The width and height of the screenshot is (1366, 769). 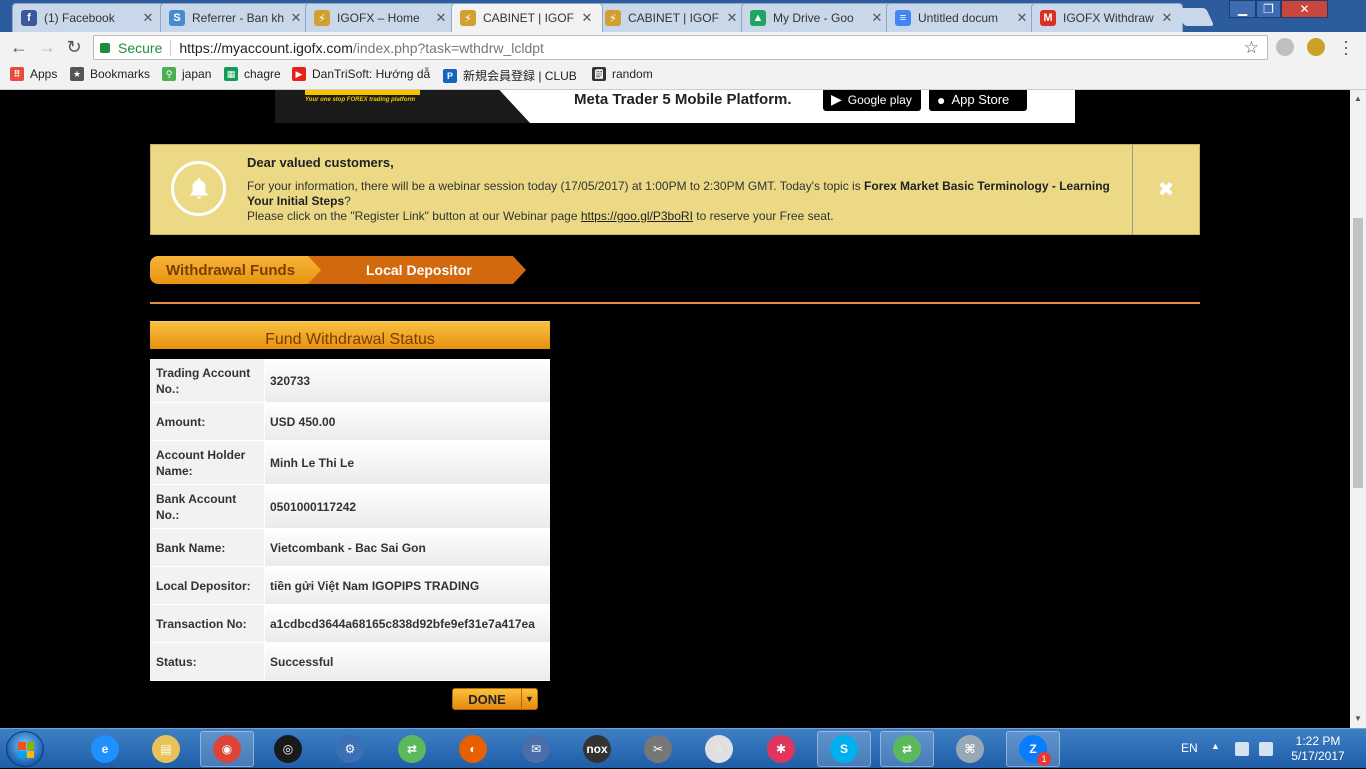 I want to click on reload-button: ↻, so click(x=74, y=47).